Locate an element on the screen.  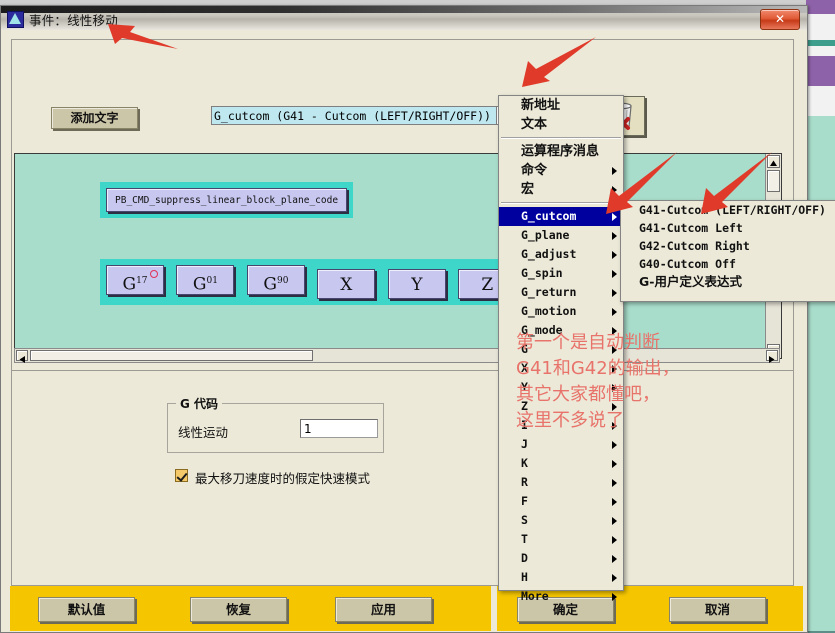
menu-item-g: G is located at coordinates (561, 349).